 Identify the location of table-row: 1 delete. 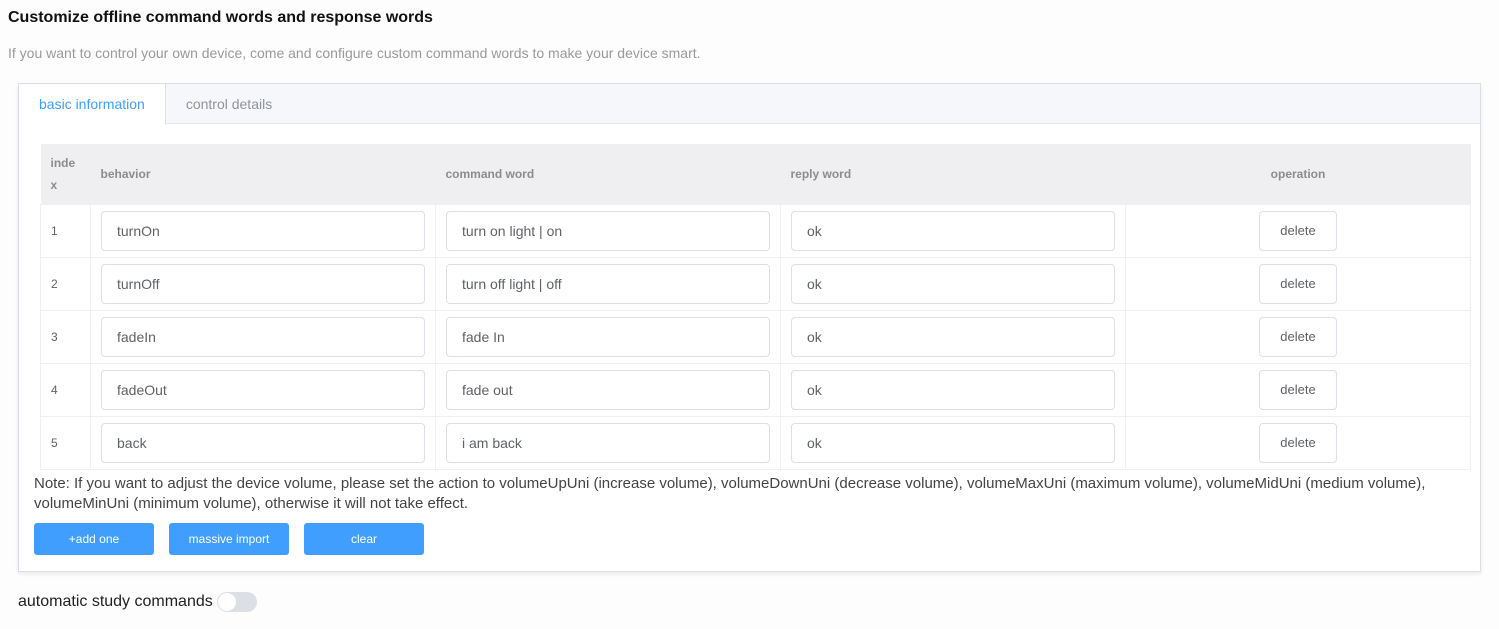
(755, 230).